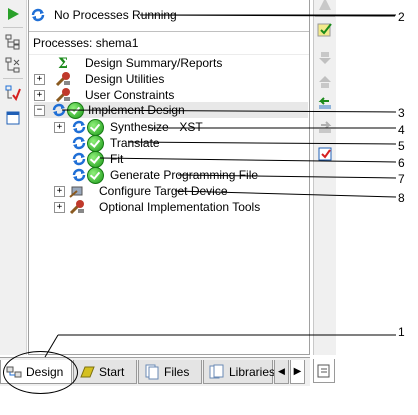 Image resolution: width=418 pixels, height=415 pixels. What do you see at coordinates (401, 163) in the screenshot?
I see `callout-number-6: 6` at bounding box center [401, 163].